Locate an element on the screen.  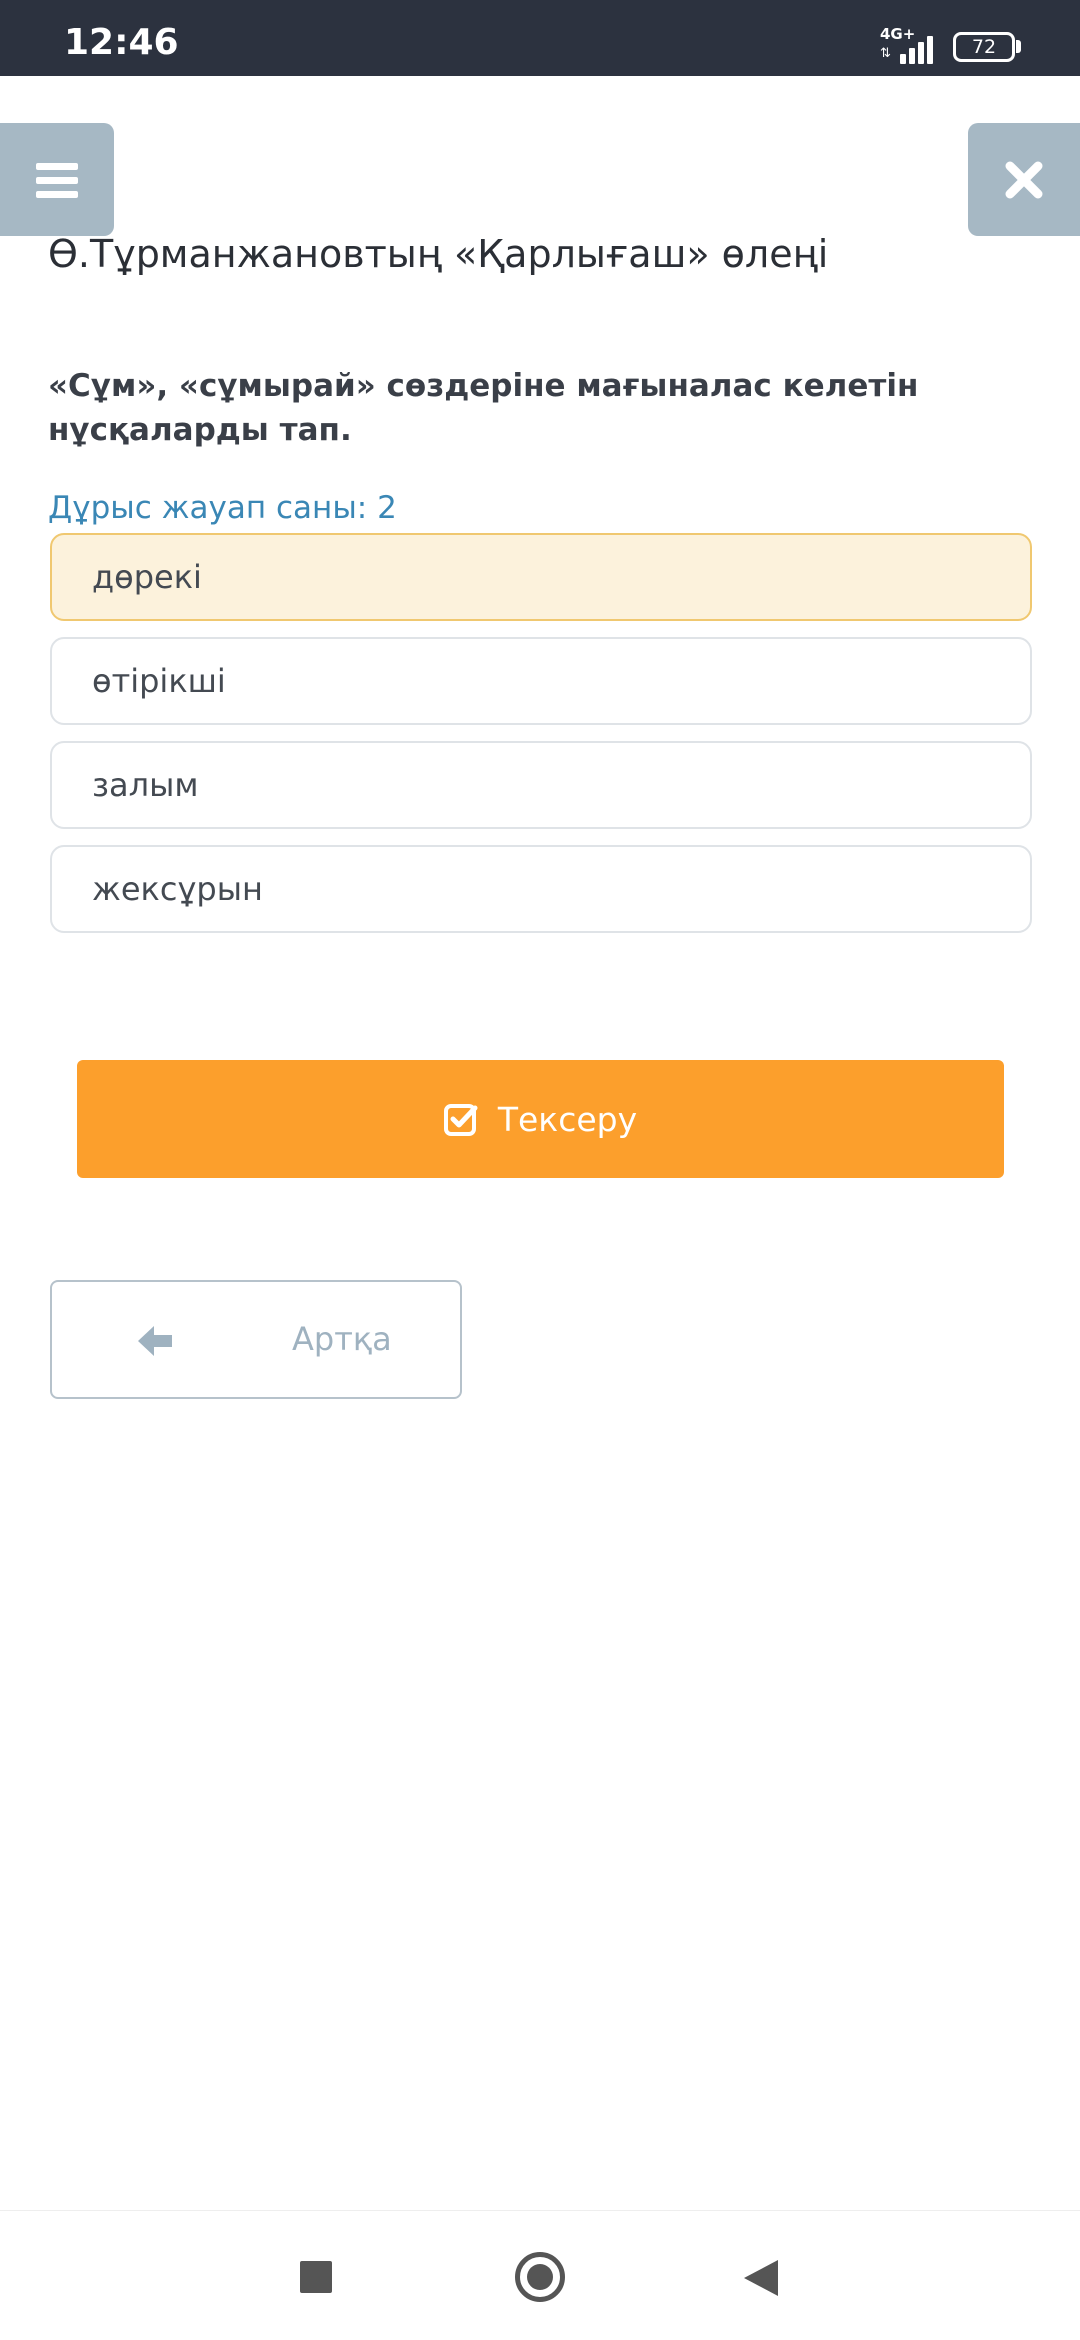
status-bar: 12:46 4G+ ⇅ 72 is located at coordinates (540, 38).